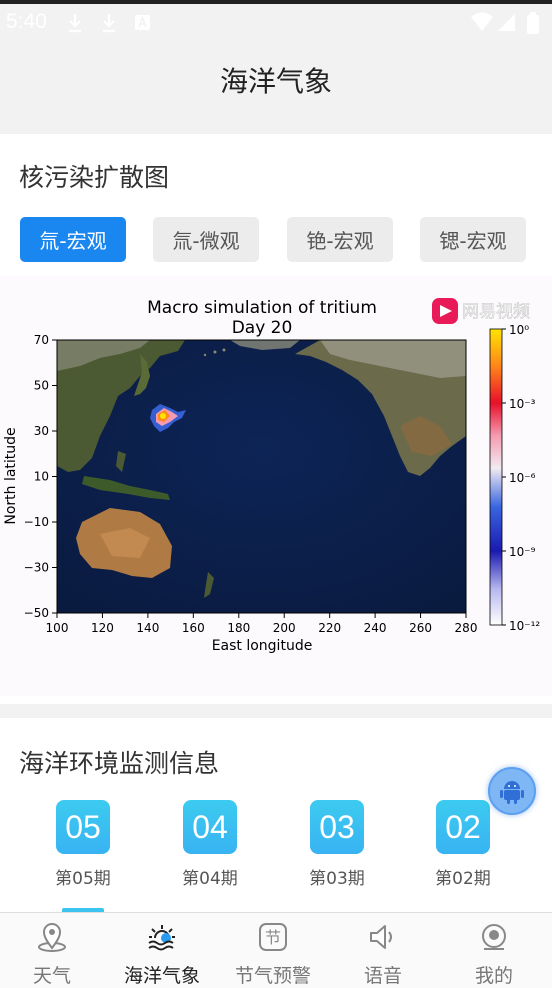  What do you see at coordinates (496, 477) in the screenshot?
I see `colorbar` at bounding box center [496, 477].